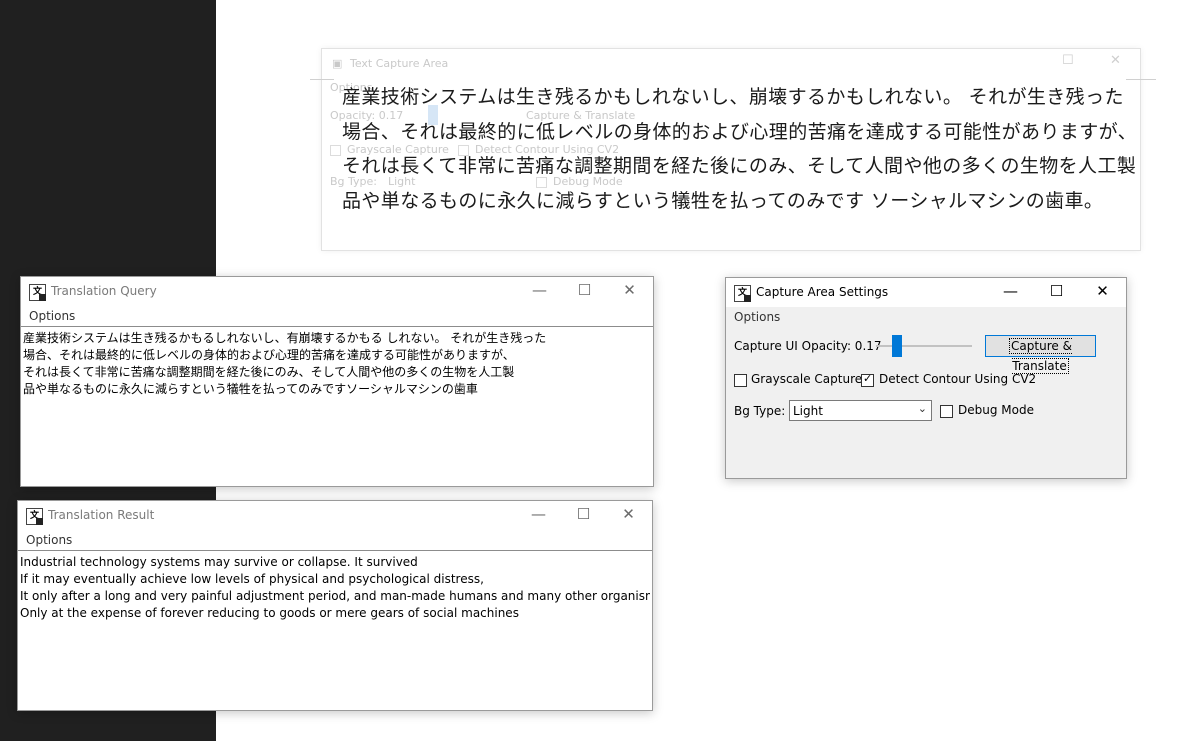 The height and width of the screenshot is (741, 1181). I want to click on capture-area-icon: ▣, so click(337, 63).